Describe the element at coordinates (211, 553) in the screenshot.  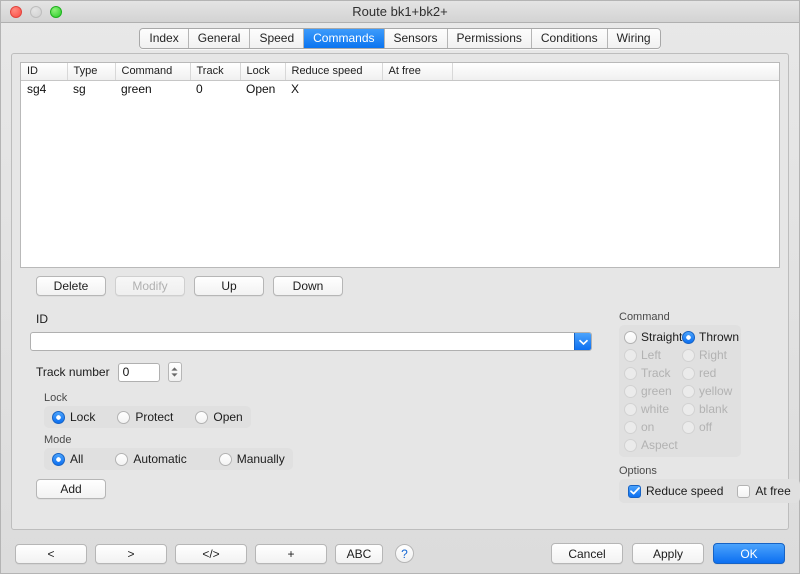
I see `code-button: </>` at that location.